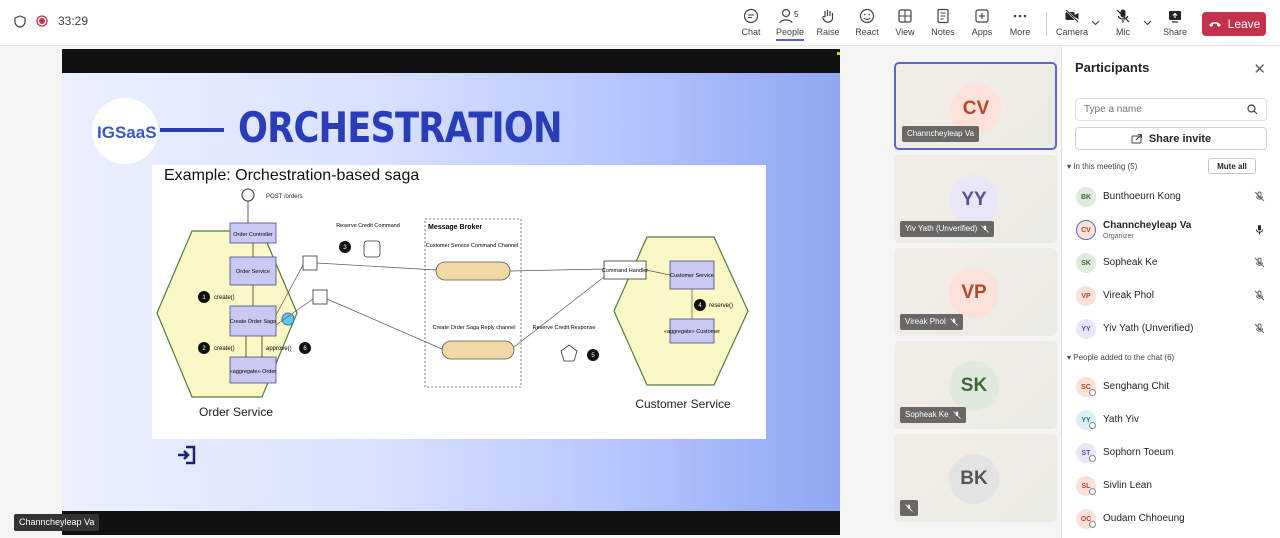  I want to click on tile-name-chip: Channcheyleap Va, so click(941, 134).